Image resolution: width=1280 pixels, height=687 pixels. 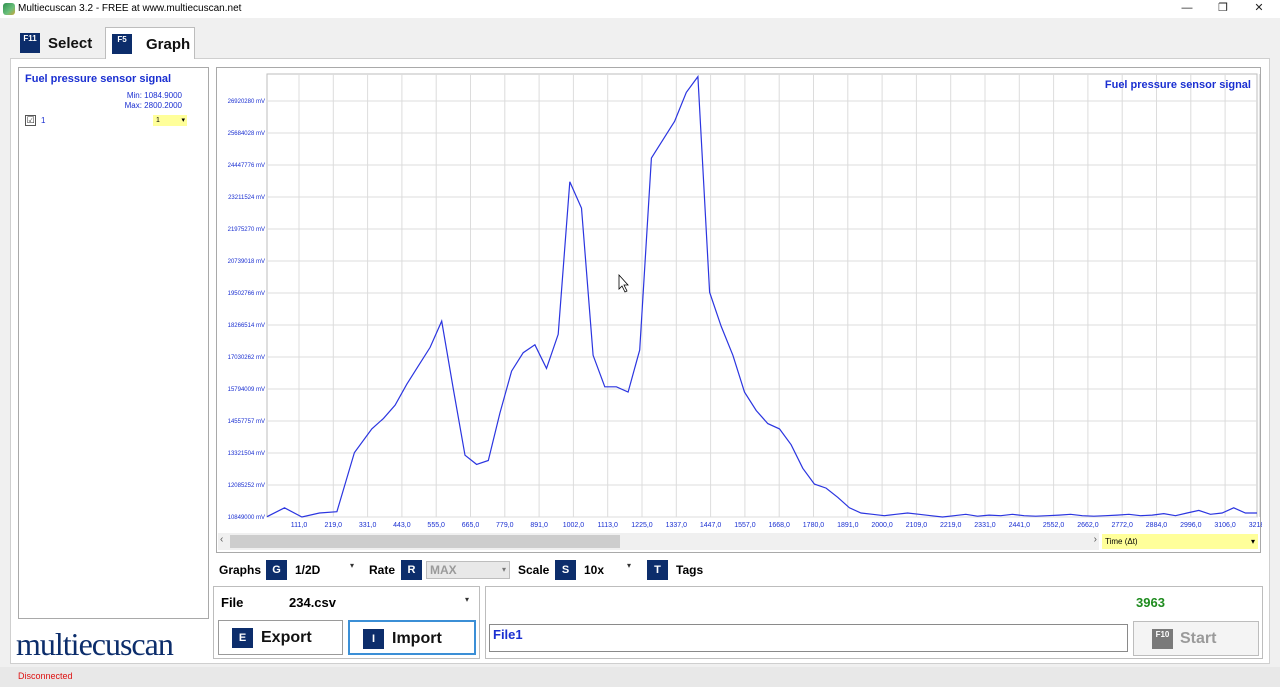 What do you see at coordinates (70, 43) in the screenshot?
I see `tab-select-label: Select` at bounding box center [70, 43].